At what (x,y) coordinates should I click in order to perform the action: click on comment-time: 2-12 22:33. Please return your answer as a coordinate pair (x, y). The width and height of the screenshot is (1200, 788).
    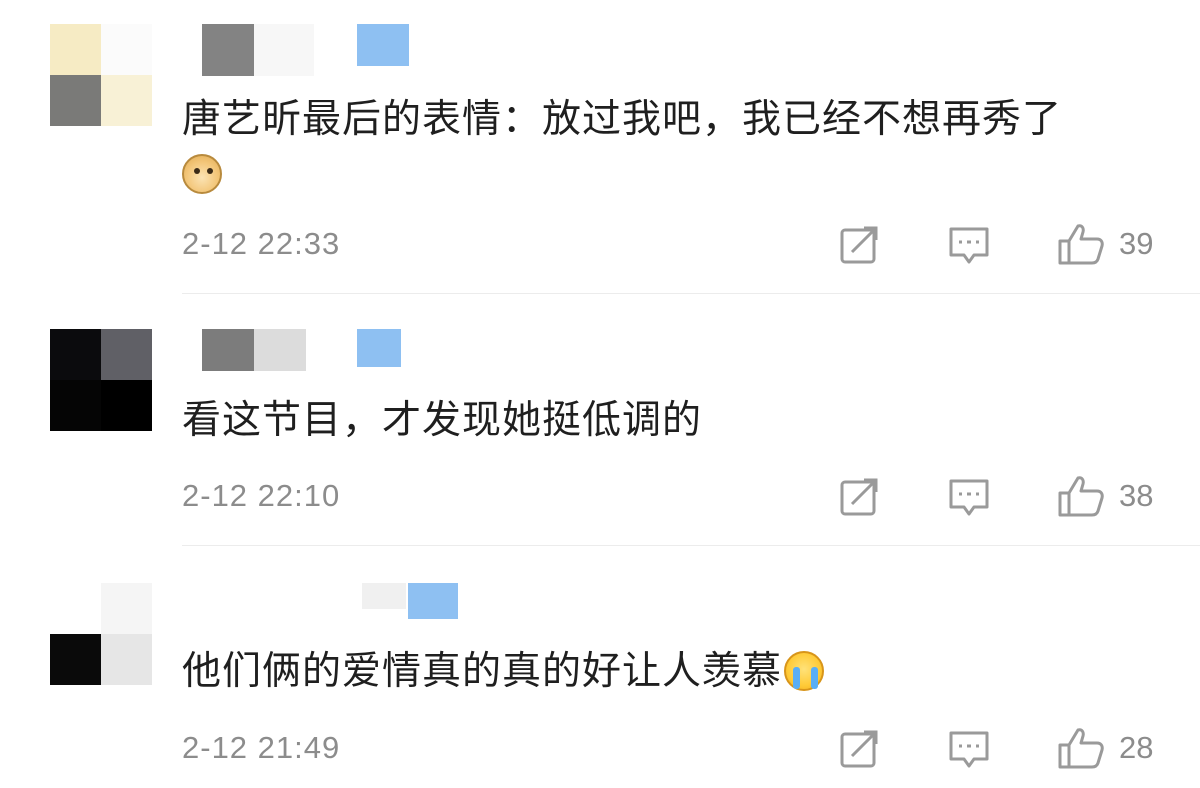
    Looking at the image, I should click on (261, 243).